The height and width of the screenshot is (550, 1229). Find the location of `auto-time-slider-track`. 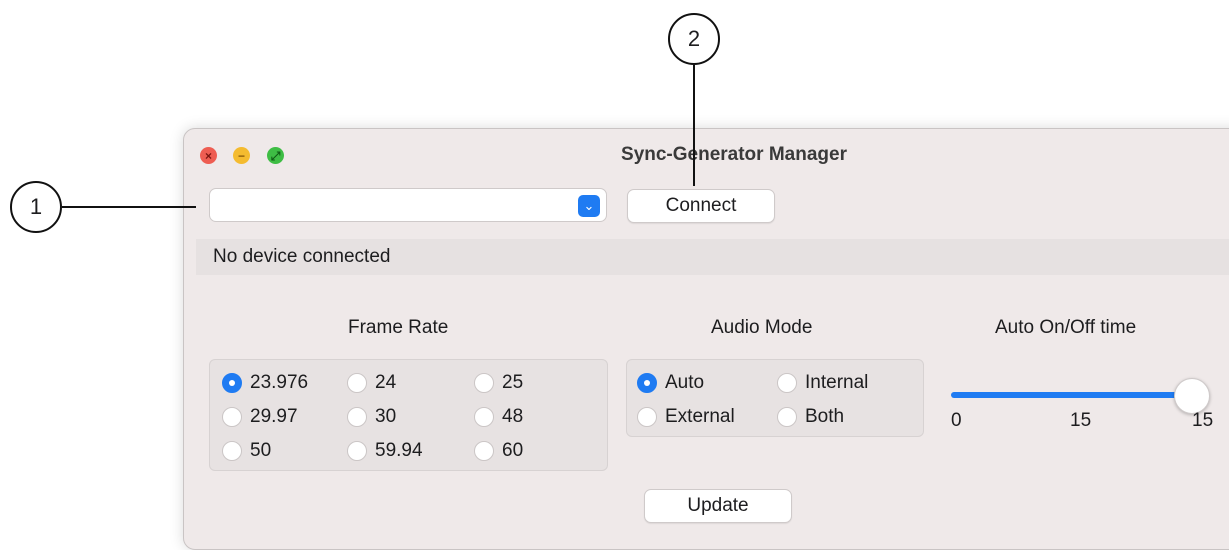

auto-time-slider-track is located at coordinates (1071, 395).